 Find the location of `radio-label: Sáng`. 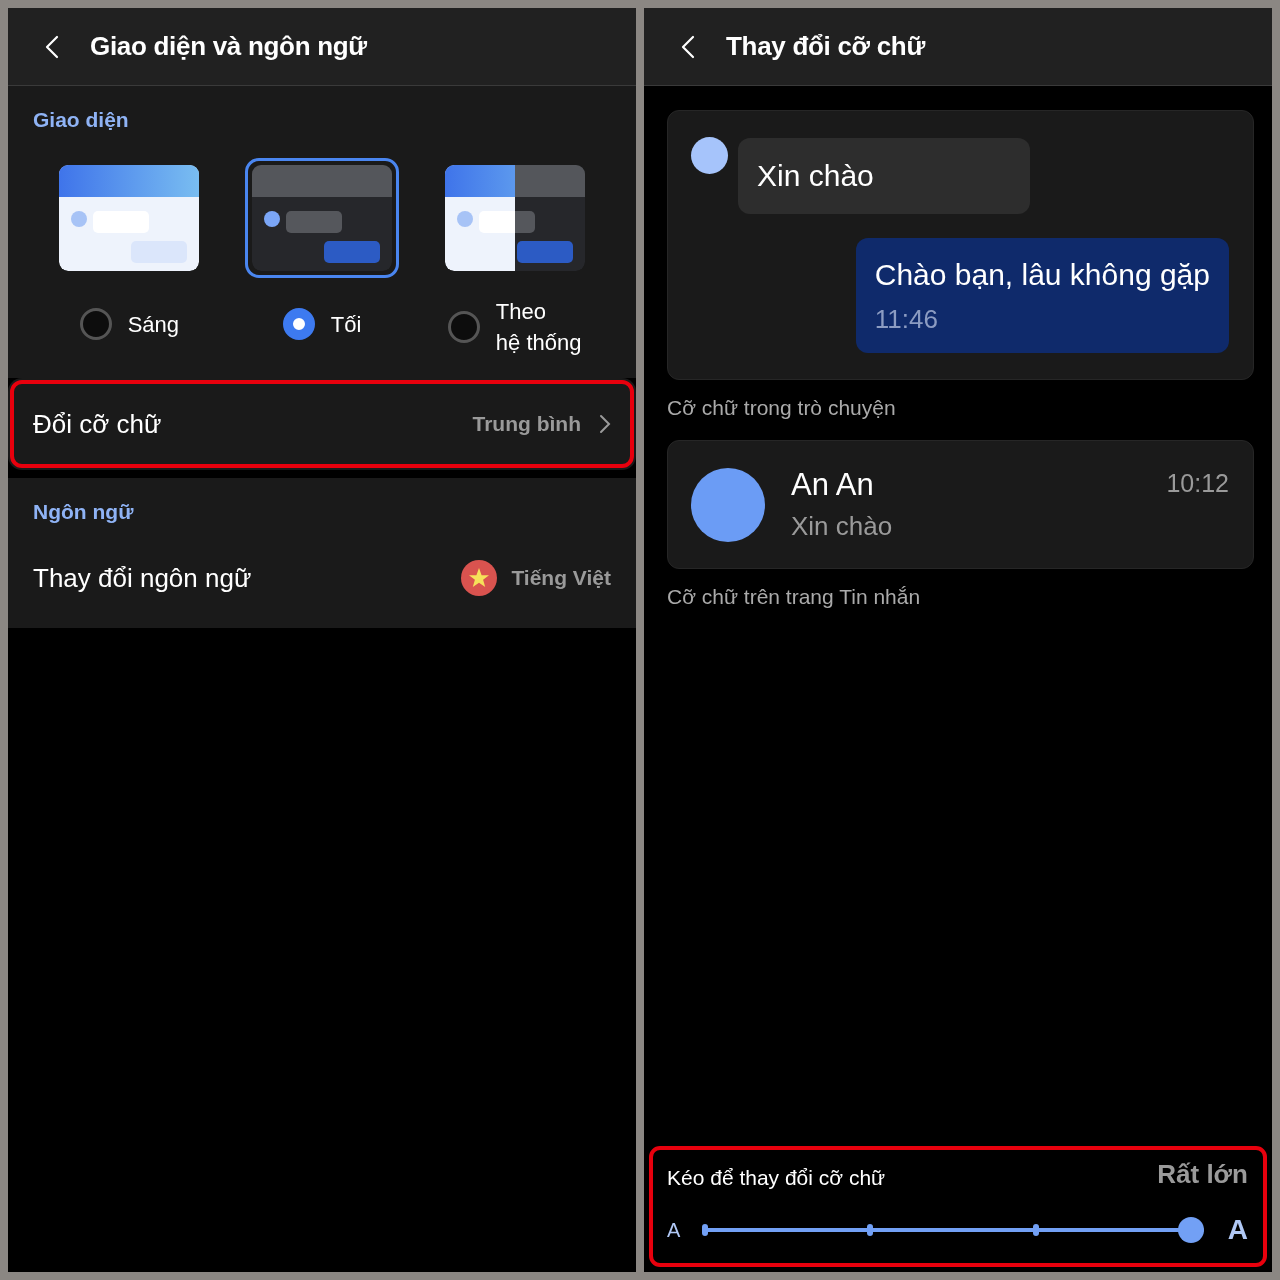

radio-label: Sáng is located at coordinates (153, 324).